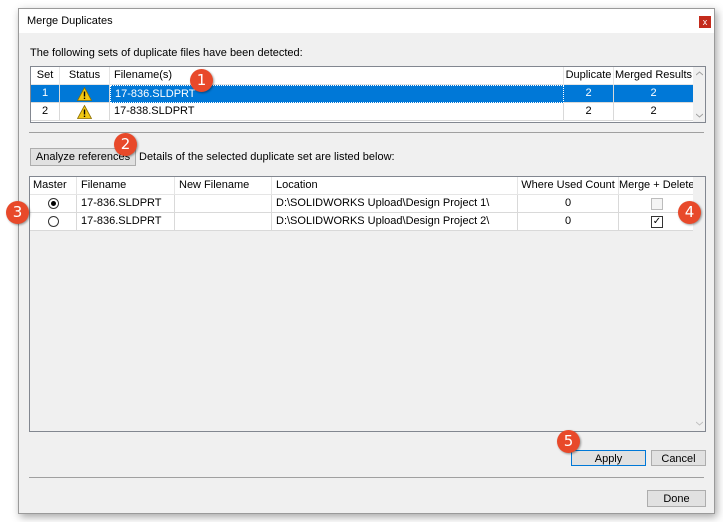 The width and height of the screenshot is (723, 522). Describe the element at coordinates (45, 94) in the screenshot. I see `set-cell: 1` at that location.